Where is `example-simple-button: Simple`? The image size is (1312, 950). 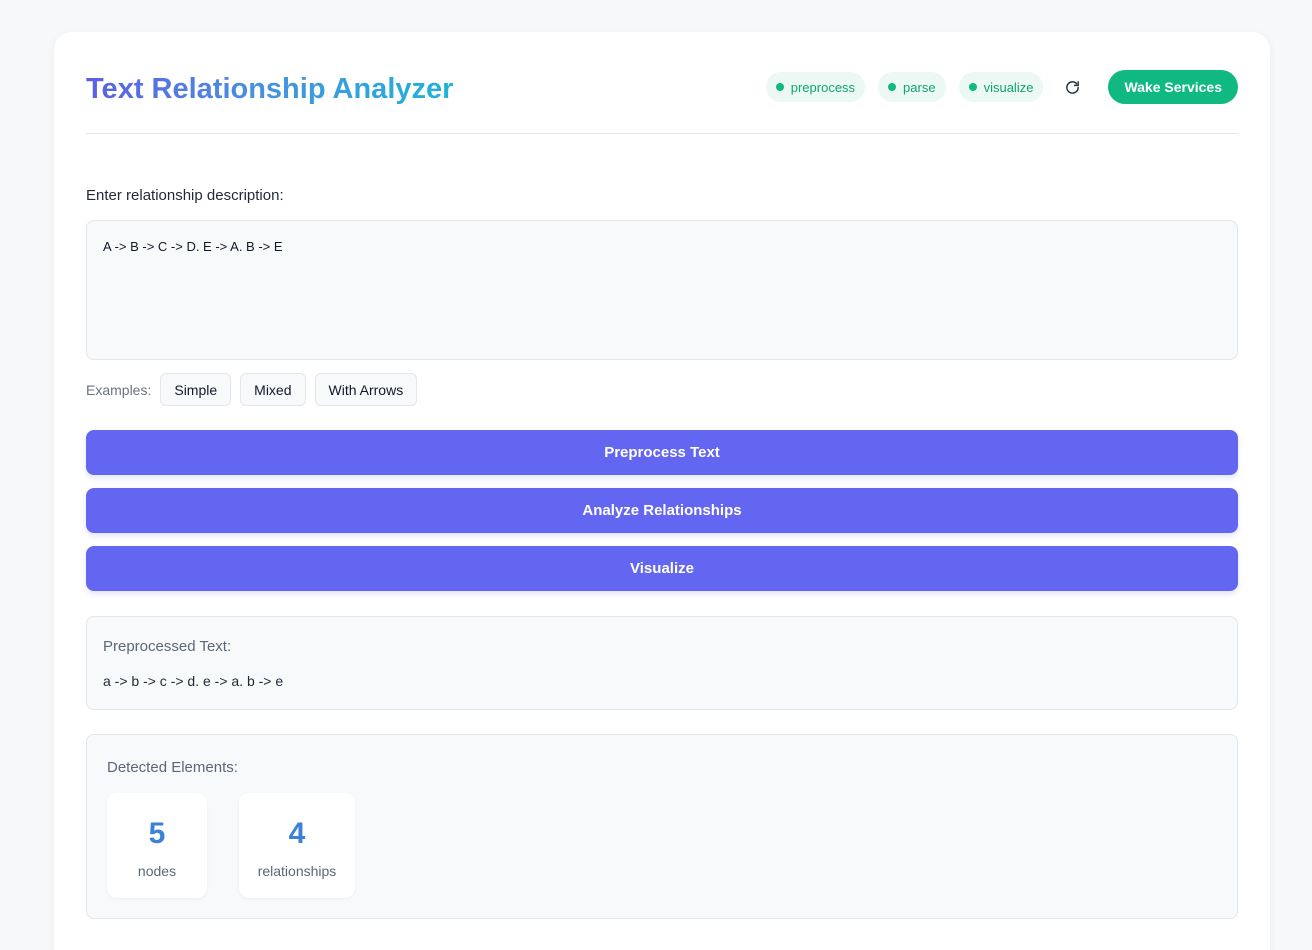 example-simple-button: Simple is located at coordinates (196, 389).